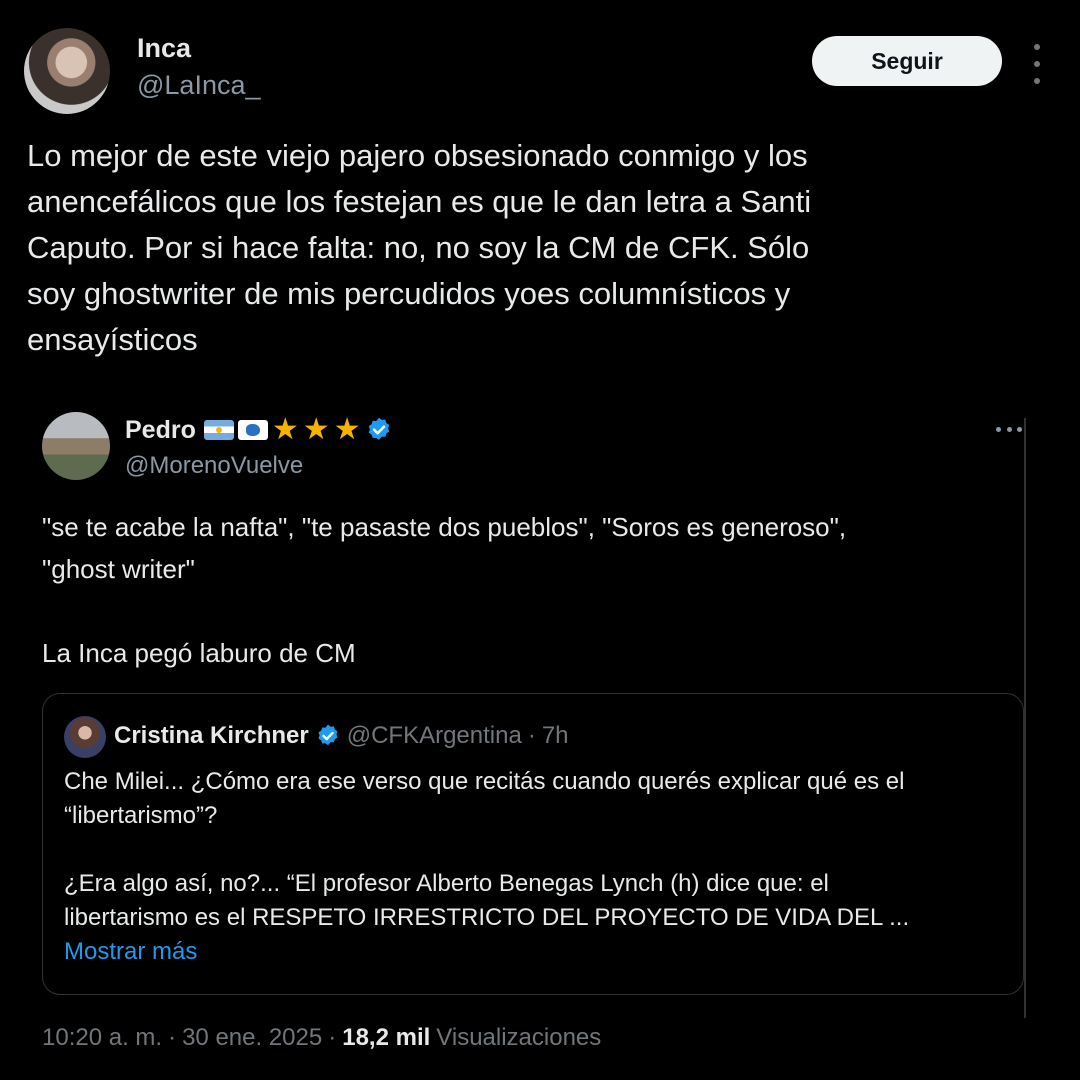 Image resolution: width=1080 pixels, height=1080 pixels. I want to click on quote-author-row: Pedro ★ ★ ★, so click(259, 430).